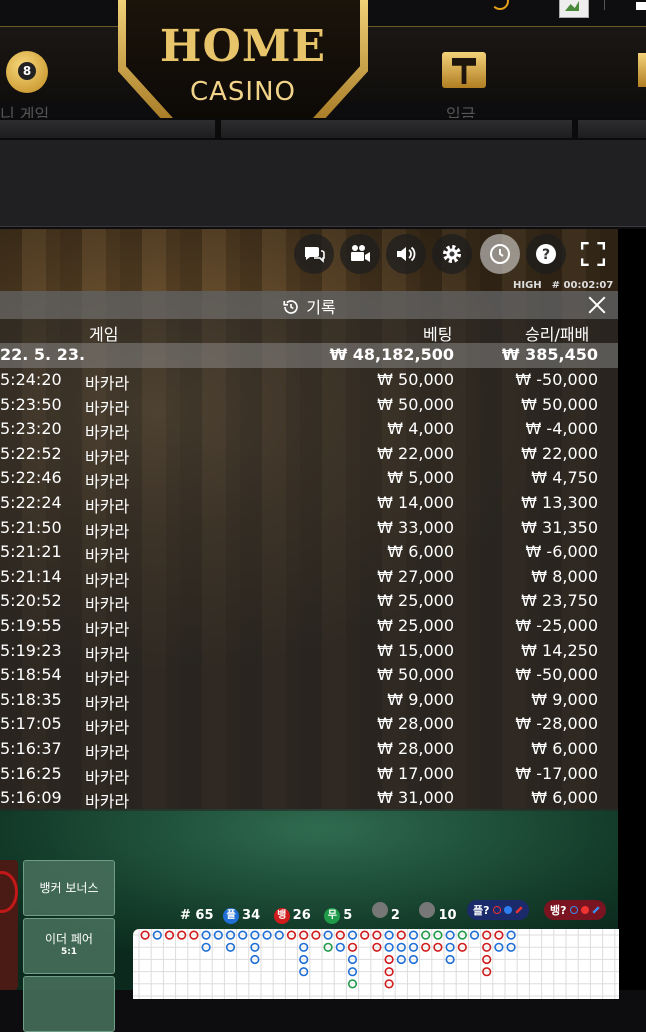  I want to click on row-result: ₩ 50,000, so click(559, 404).